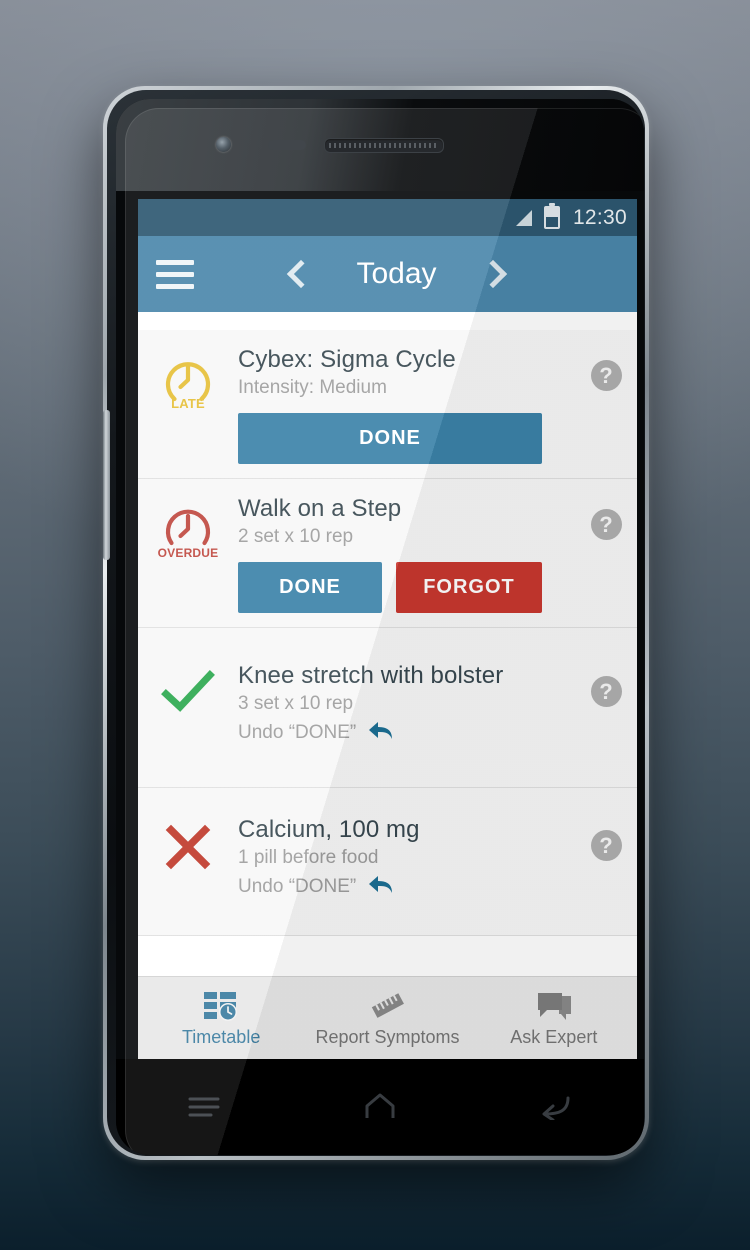 Image resolution: width=750 pixels, height=1250 pixels. I want to click on tab-timetable: Timetable, so click(221, 1018).